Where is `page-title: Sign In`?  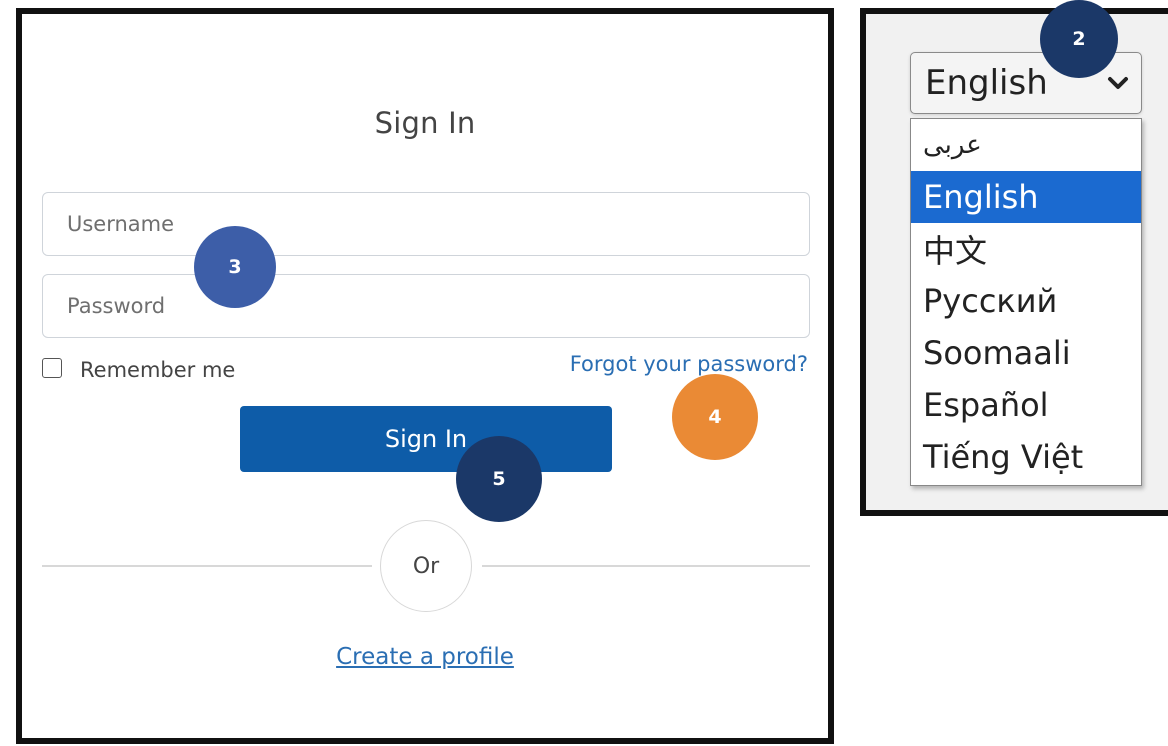 page-title: Sign In is located at coordinates (425, 123).